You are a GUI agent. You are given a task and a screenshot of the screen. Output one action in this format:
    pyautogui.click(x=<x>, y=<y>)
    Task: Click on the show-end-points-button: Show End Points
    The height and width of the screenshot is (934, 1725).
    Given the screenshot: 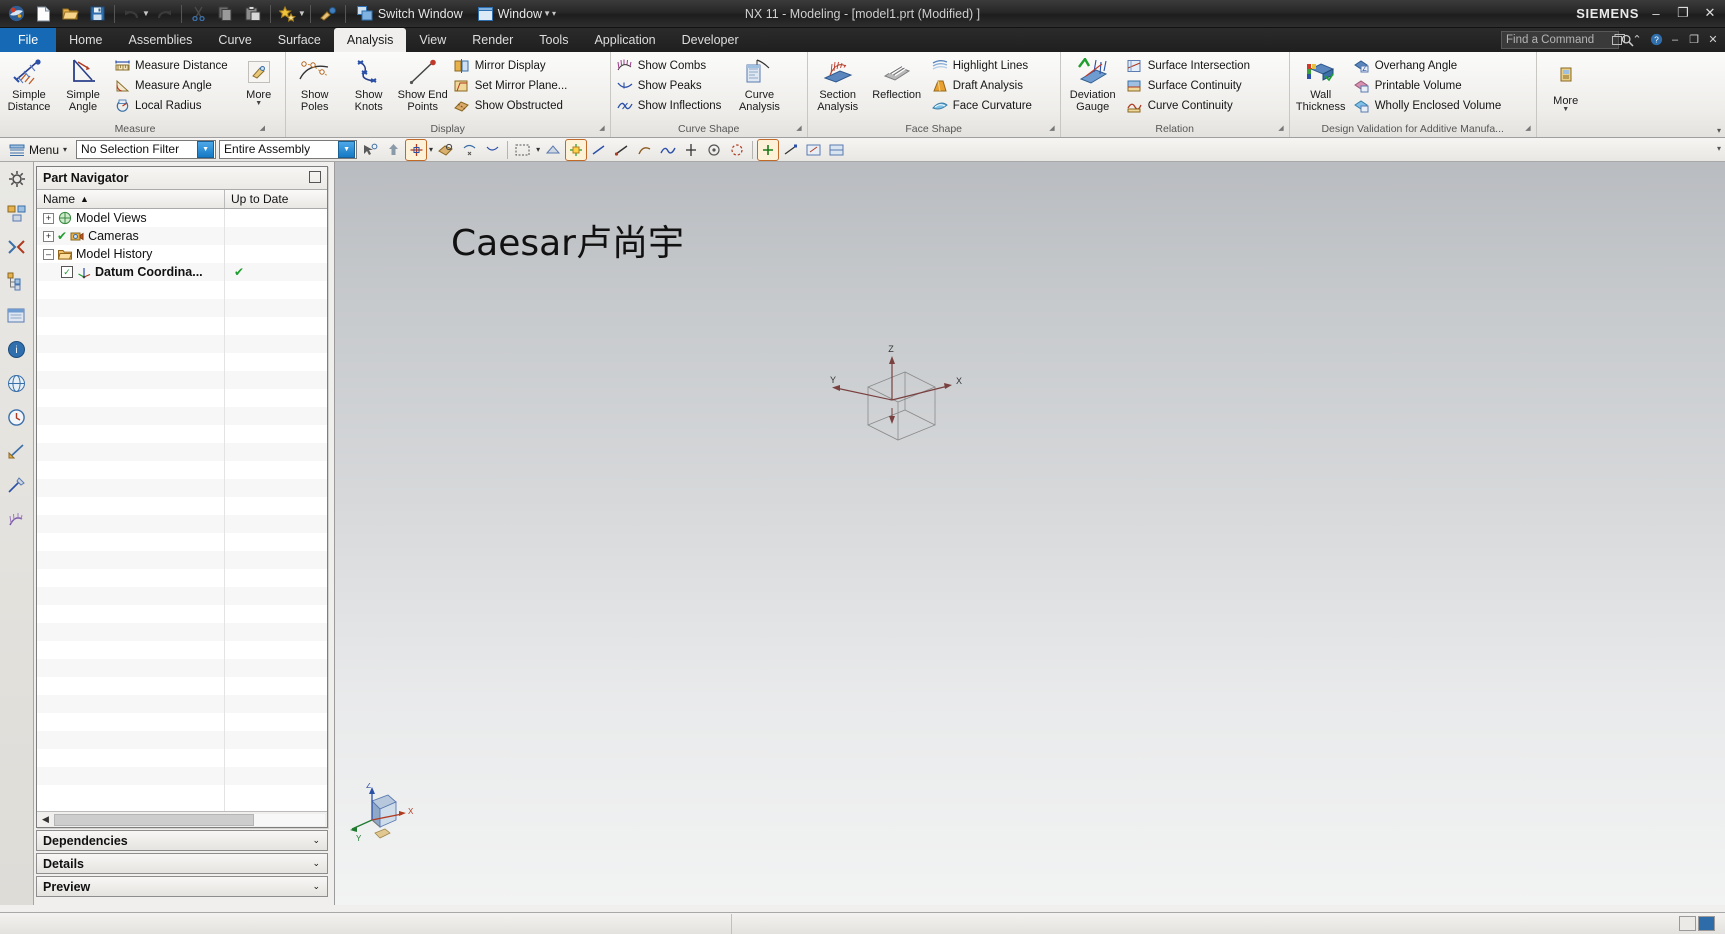 What is the action you would take?
    pyautogui.click(x=423, y=85)
    